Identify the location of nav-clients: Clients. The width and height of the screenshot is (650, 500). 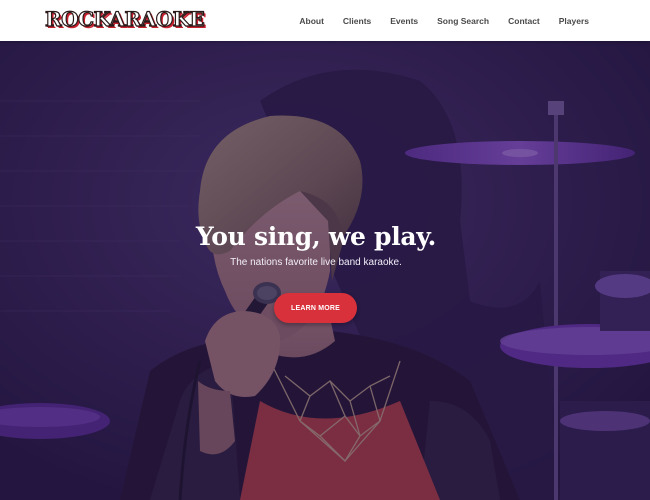
(357, 21).